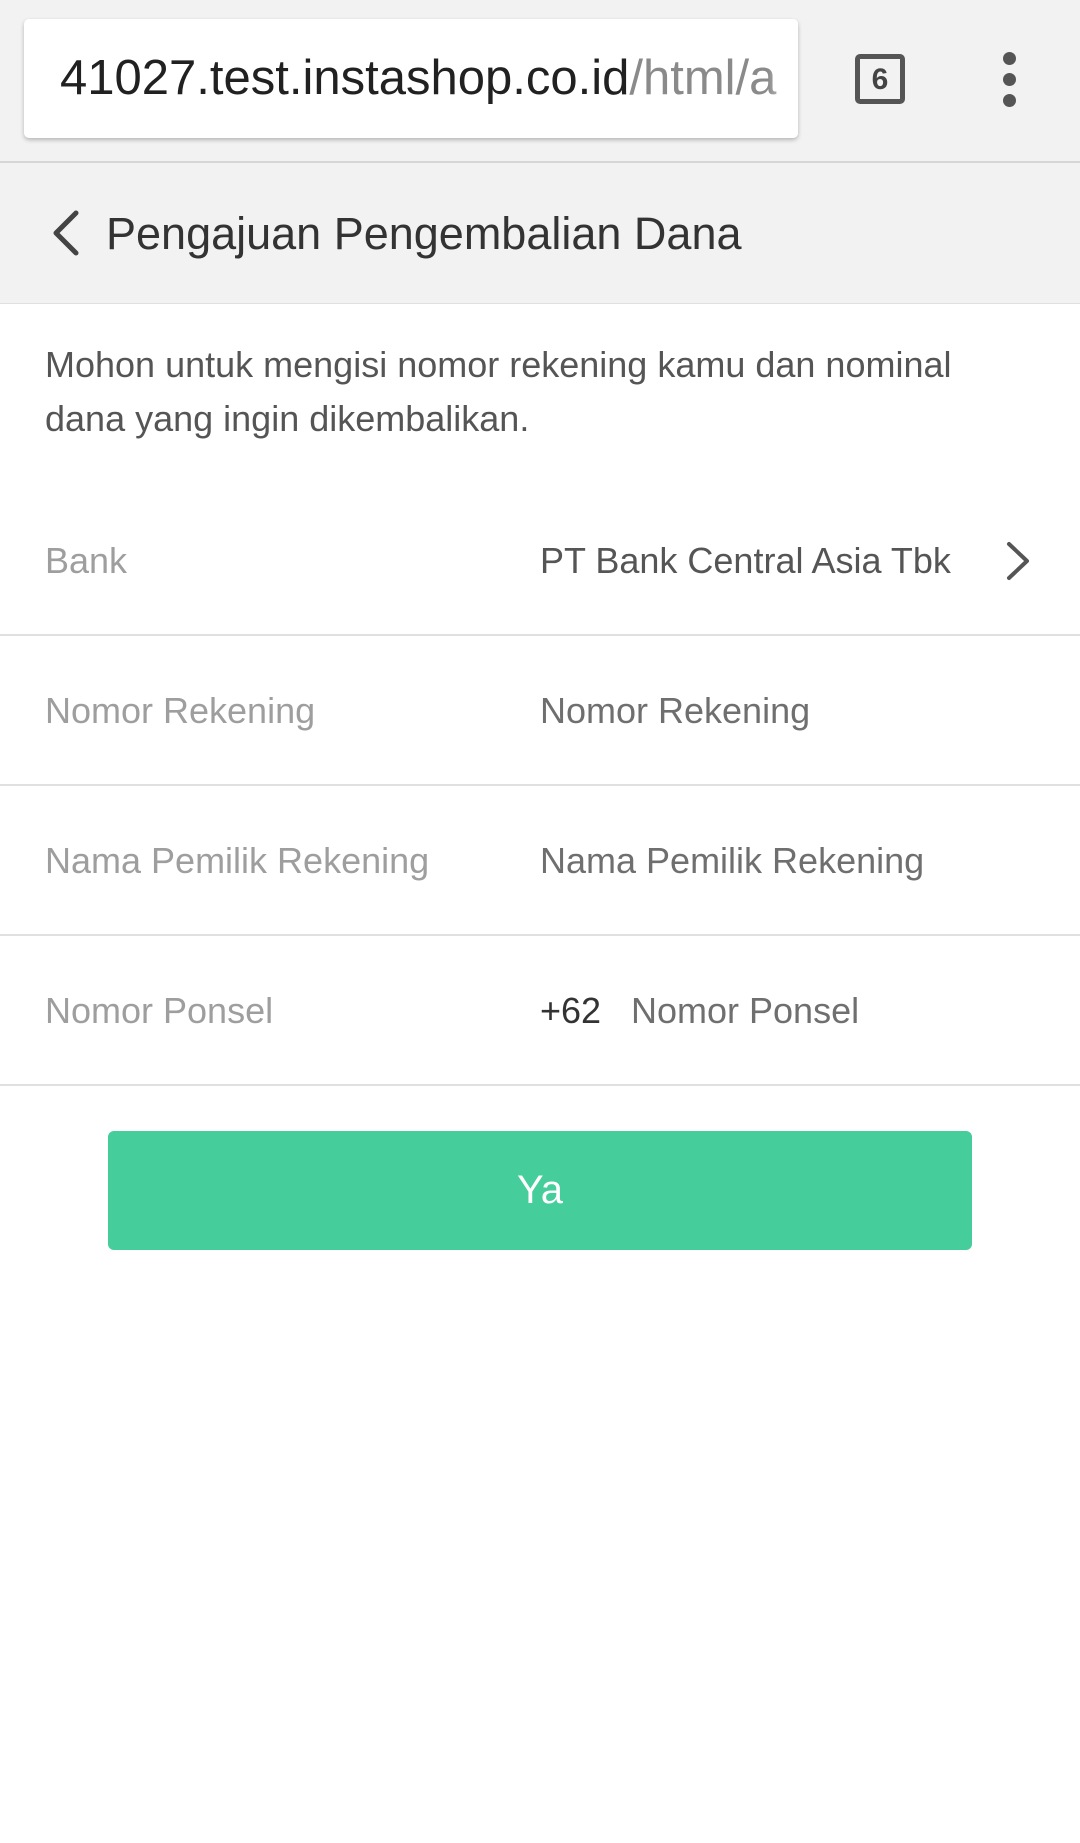 The height and width of the screenshot is (1843, 1080). I want to click on phone-row: Nomor Ponsel +62, so click(540, 1011).